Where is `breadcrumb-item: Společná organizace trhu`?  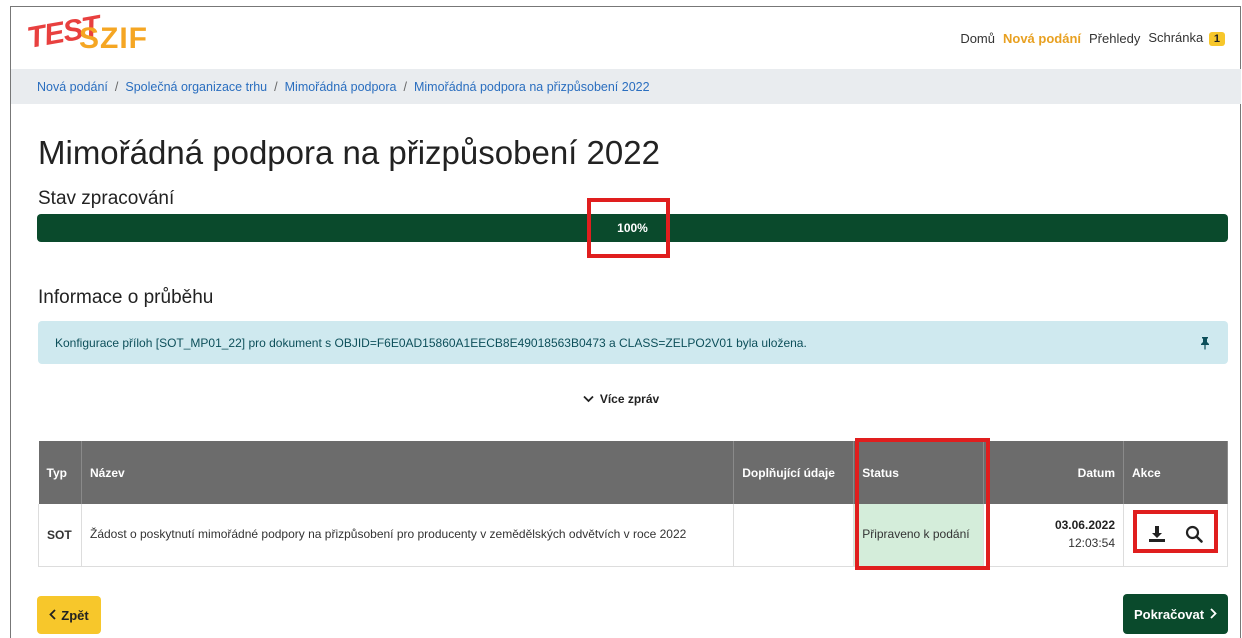 breadcrumb-item: Společná organizace trhu is located at coordinates (196, 87).